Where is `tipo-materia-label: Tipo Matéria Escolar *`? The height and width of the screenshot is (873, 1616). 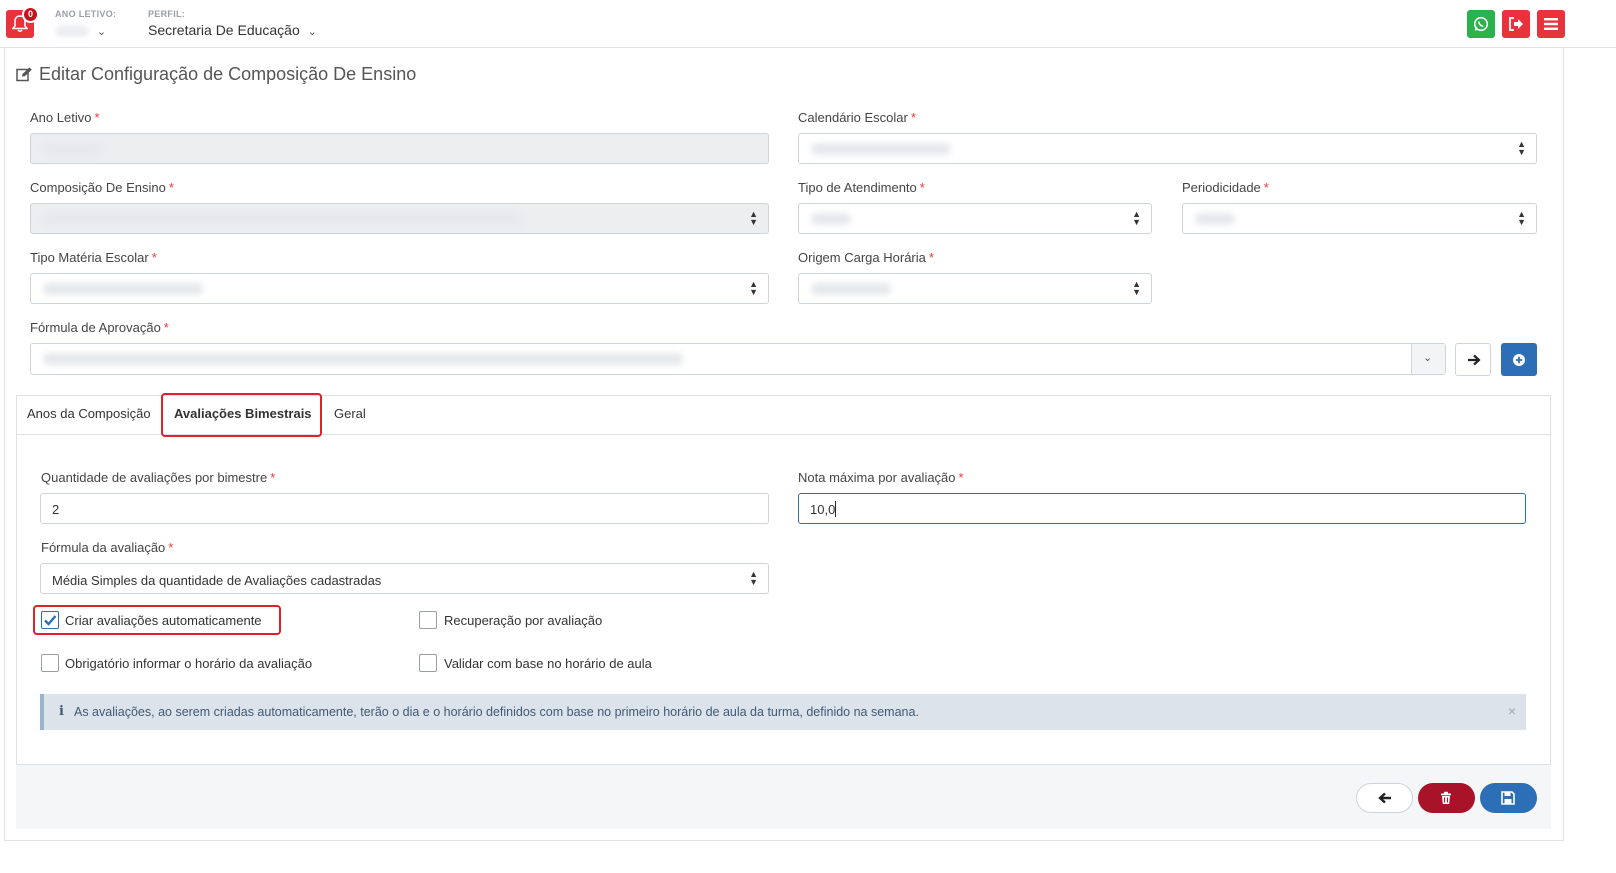 tipo-materia-label: Tipo Matéria Escolar * is located at coordinates (93, 257).